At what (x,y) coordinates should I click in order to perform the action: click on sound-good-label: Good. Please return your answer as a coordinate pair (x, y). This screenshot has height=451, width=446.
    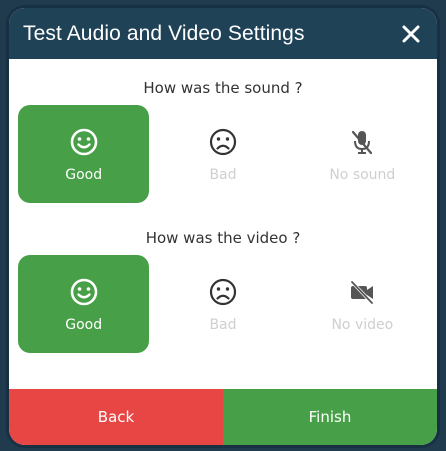
    Looking at the image, I should click on (84, 175).